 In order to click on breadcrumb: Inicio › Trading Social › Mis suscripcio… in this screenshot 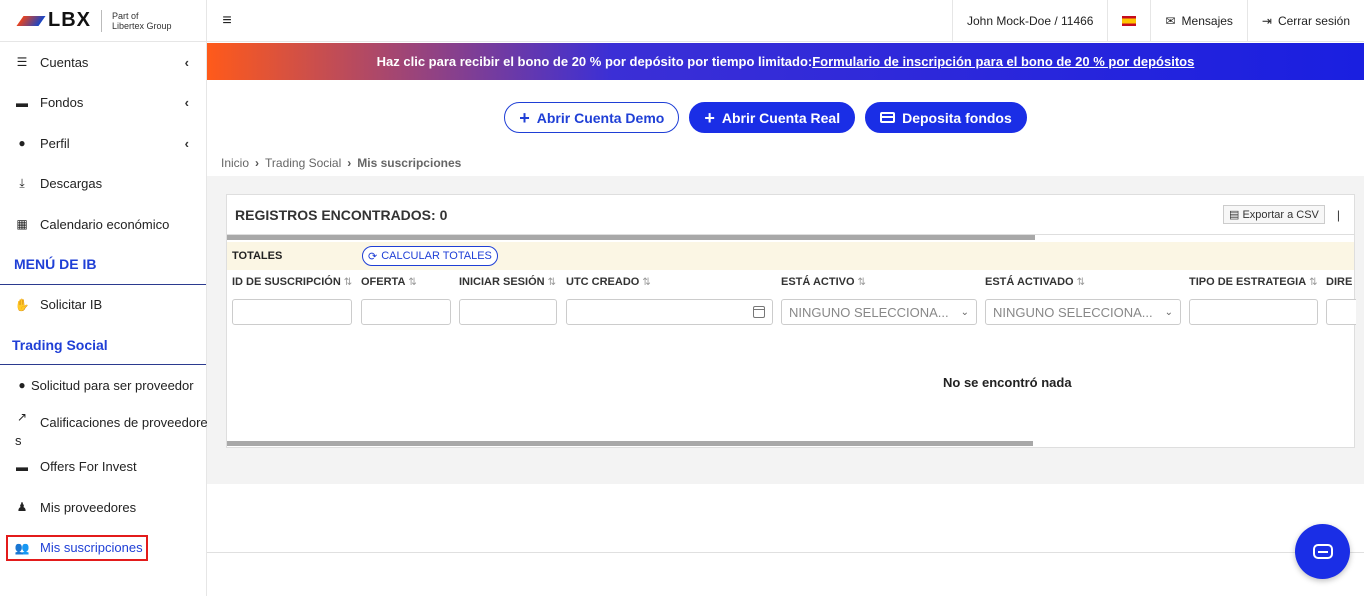, I will do `click(341, 163)`.